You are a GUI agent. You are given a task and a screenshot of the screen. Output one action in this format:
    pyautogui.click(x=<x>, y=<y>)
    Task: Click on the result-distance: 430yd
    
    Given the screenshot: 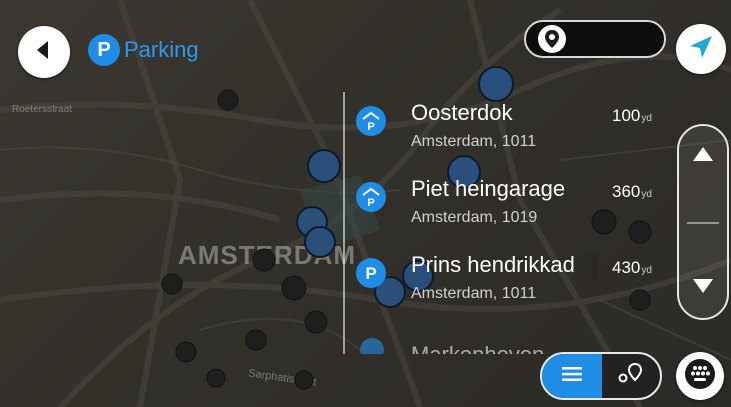 What is the action you would take?
    pyautogui.click(x=632, y=267)
    